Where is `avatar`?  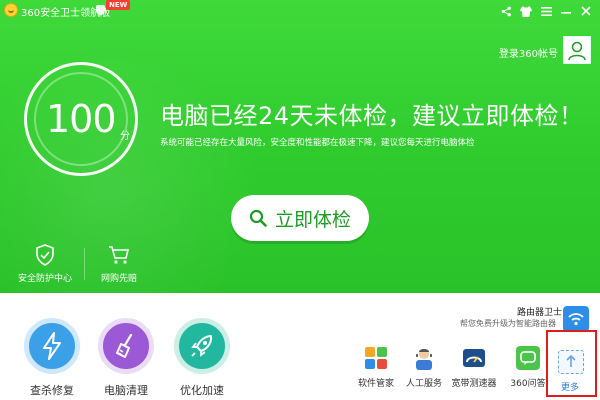 avatar is located at coordinates (577, 50).